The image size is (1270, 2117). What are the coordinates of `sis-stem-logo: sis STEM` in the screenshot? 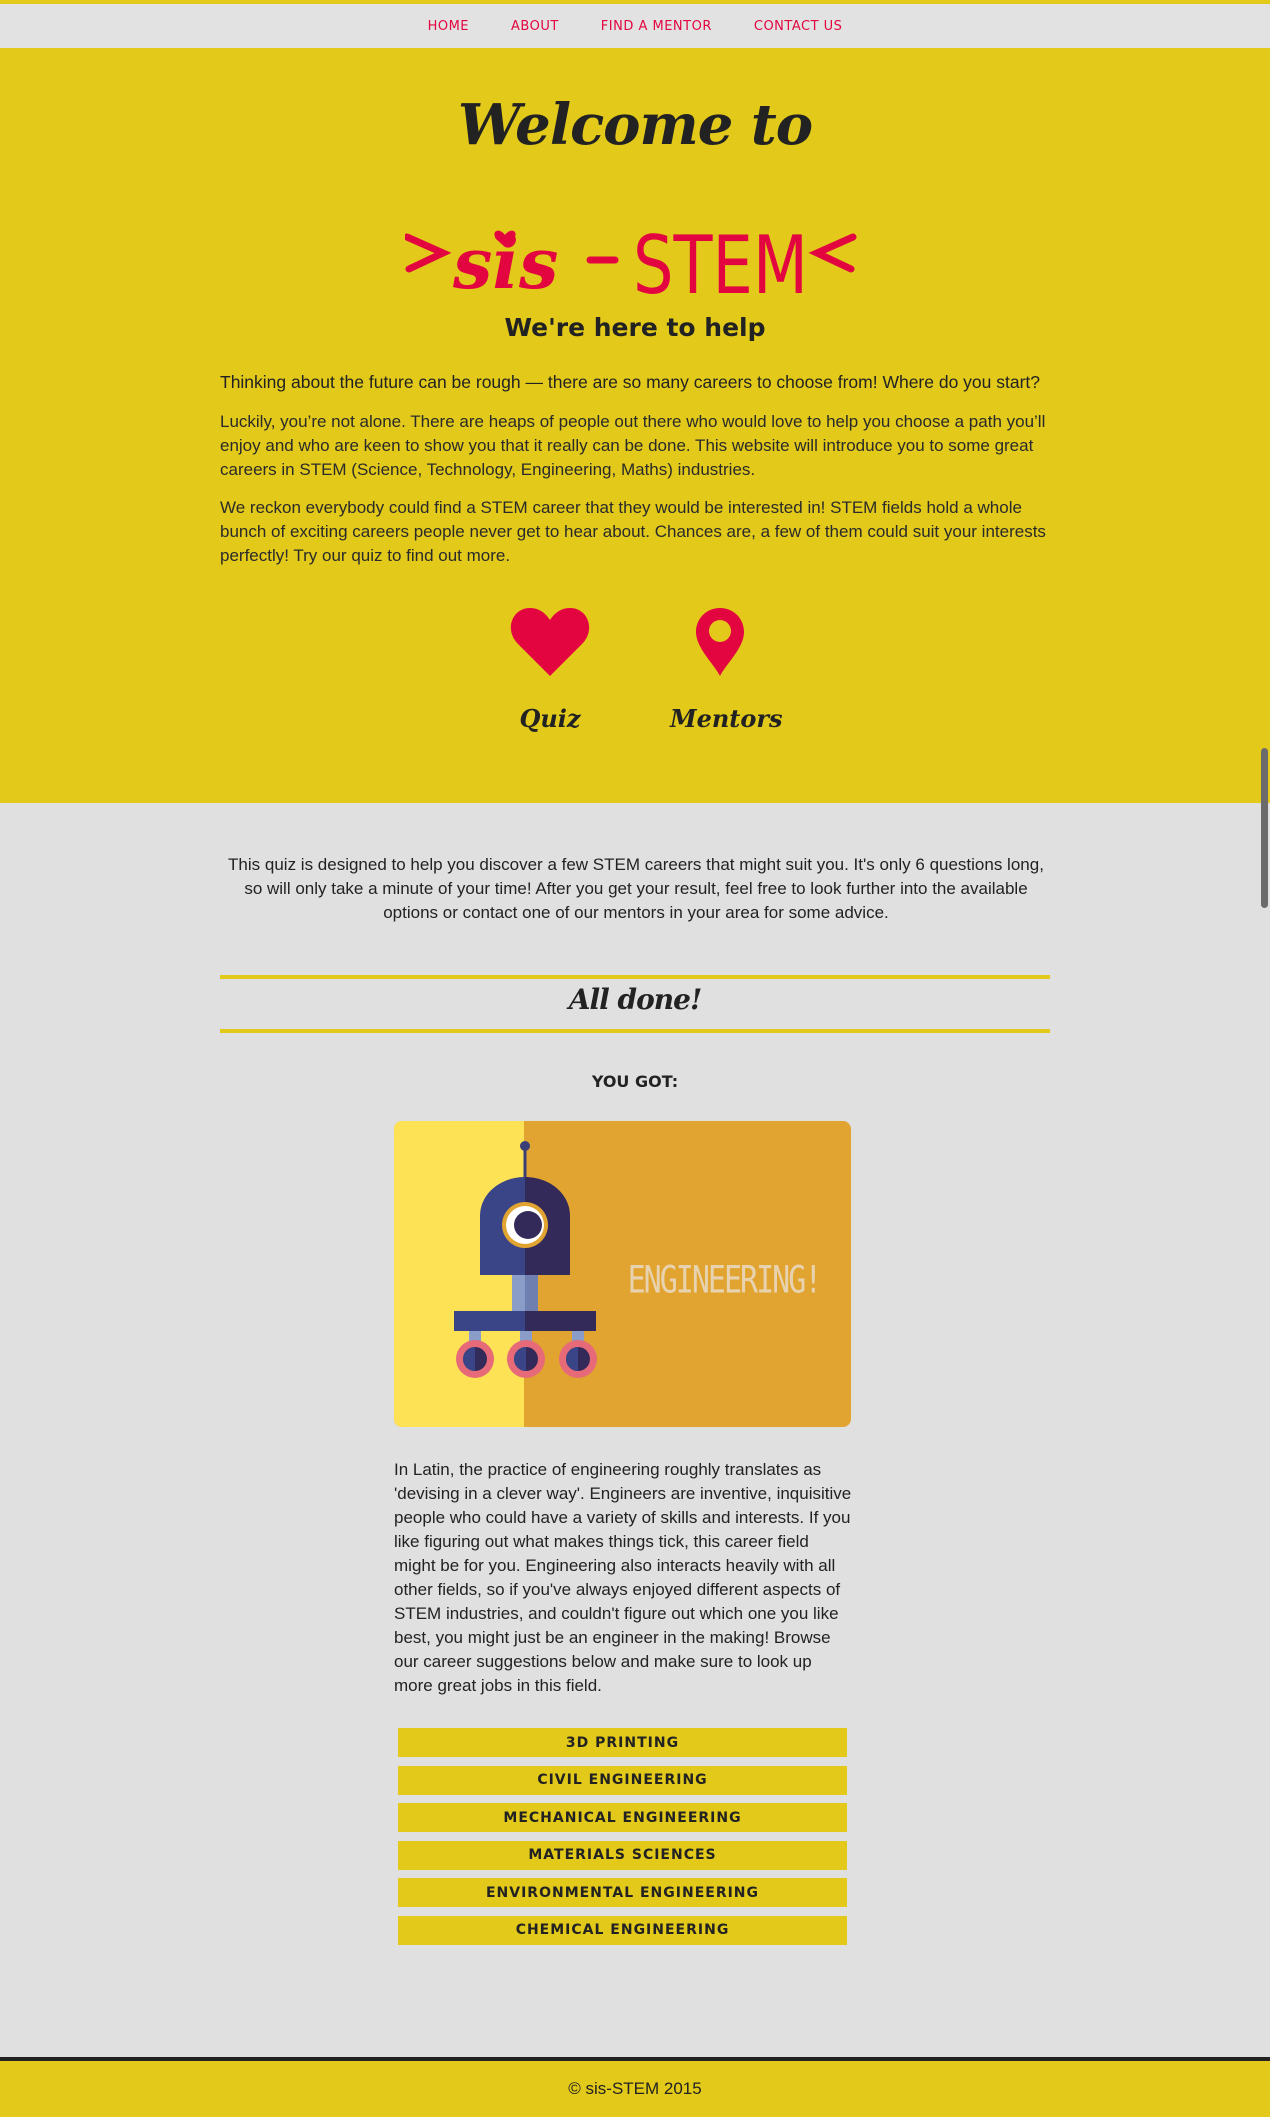 It's located at (631, 261).